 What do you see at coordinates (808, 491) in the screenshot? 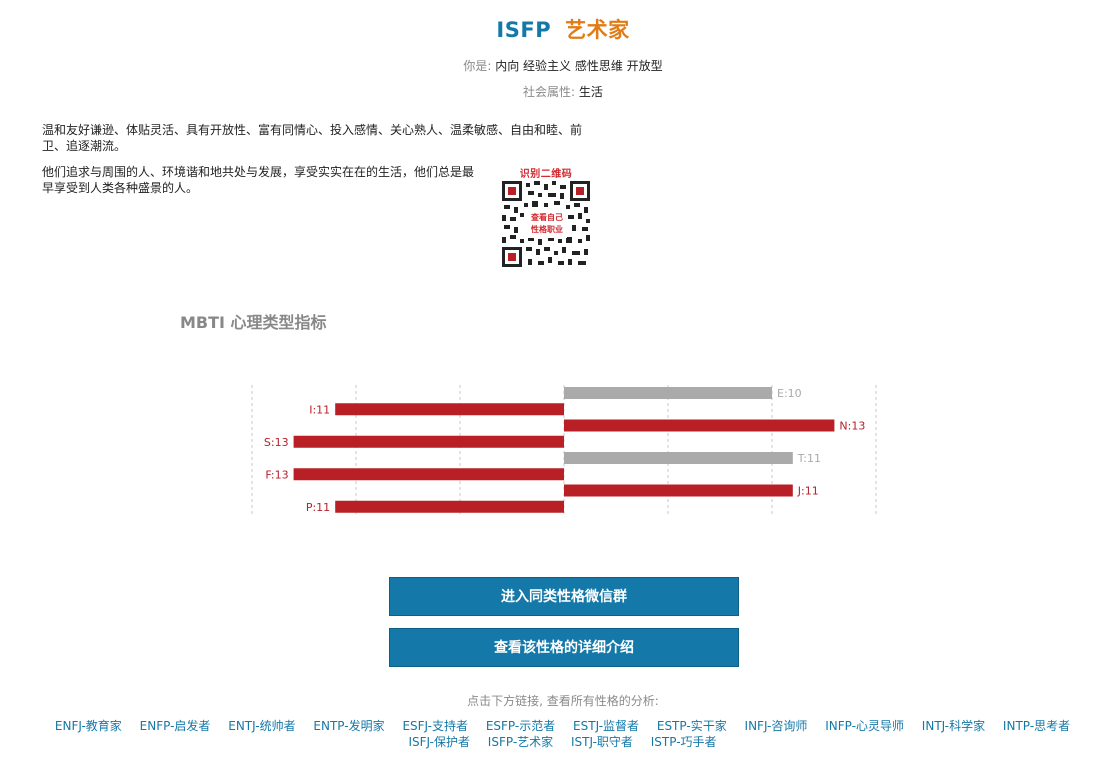
I see `chart-bar-label: J:11` at bounding box center [808, 491].